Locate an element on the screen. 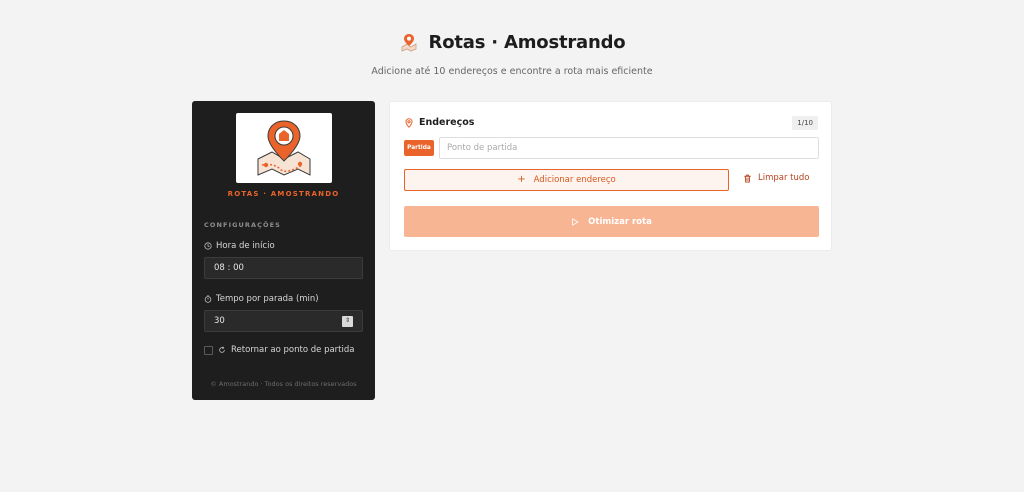 This screenshot has width=1024, height=492. start-time-value: 08 : 00 is located at coordinates (229, 268).